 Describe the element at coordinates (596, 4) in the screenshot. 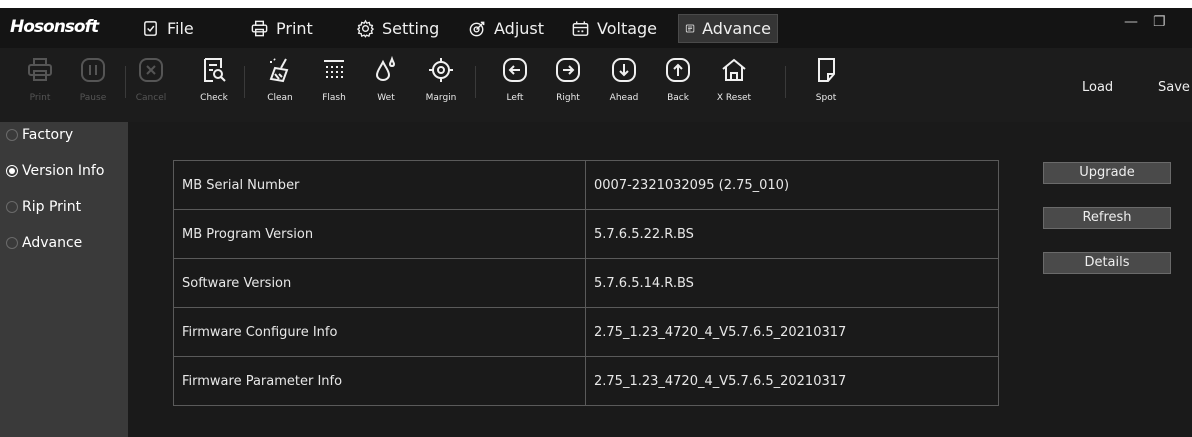

I see `top-strip` at that location.